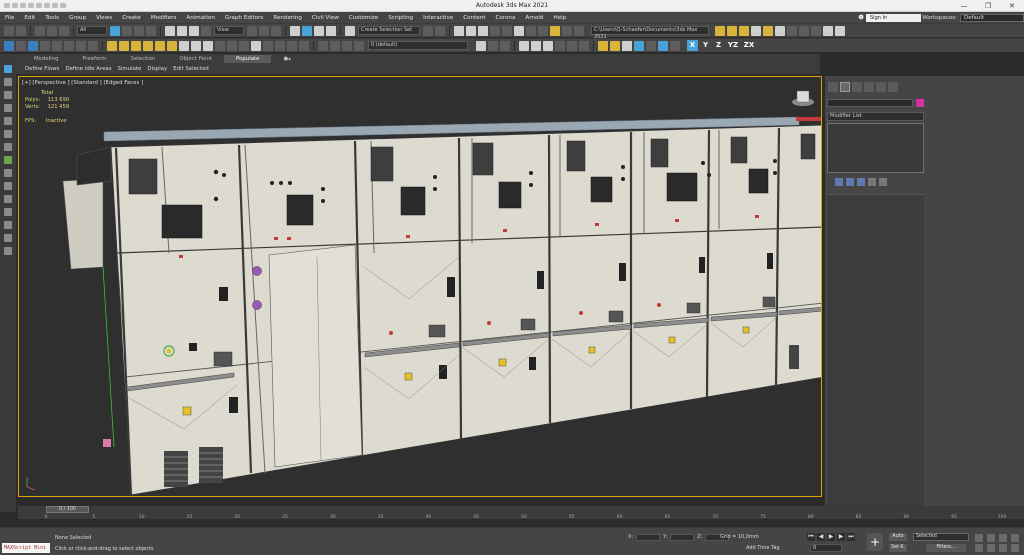 The width and height of the screenshot is (1024, 555). What do you see at coordinates (519, 30) in the screenshot?
I see `material-editor-icon` at bounding box center [519, 30].